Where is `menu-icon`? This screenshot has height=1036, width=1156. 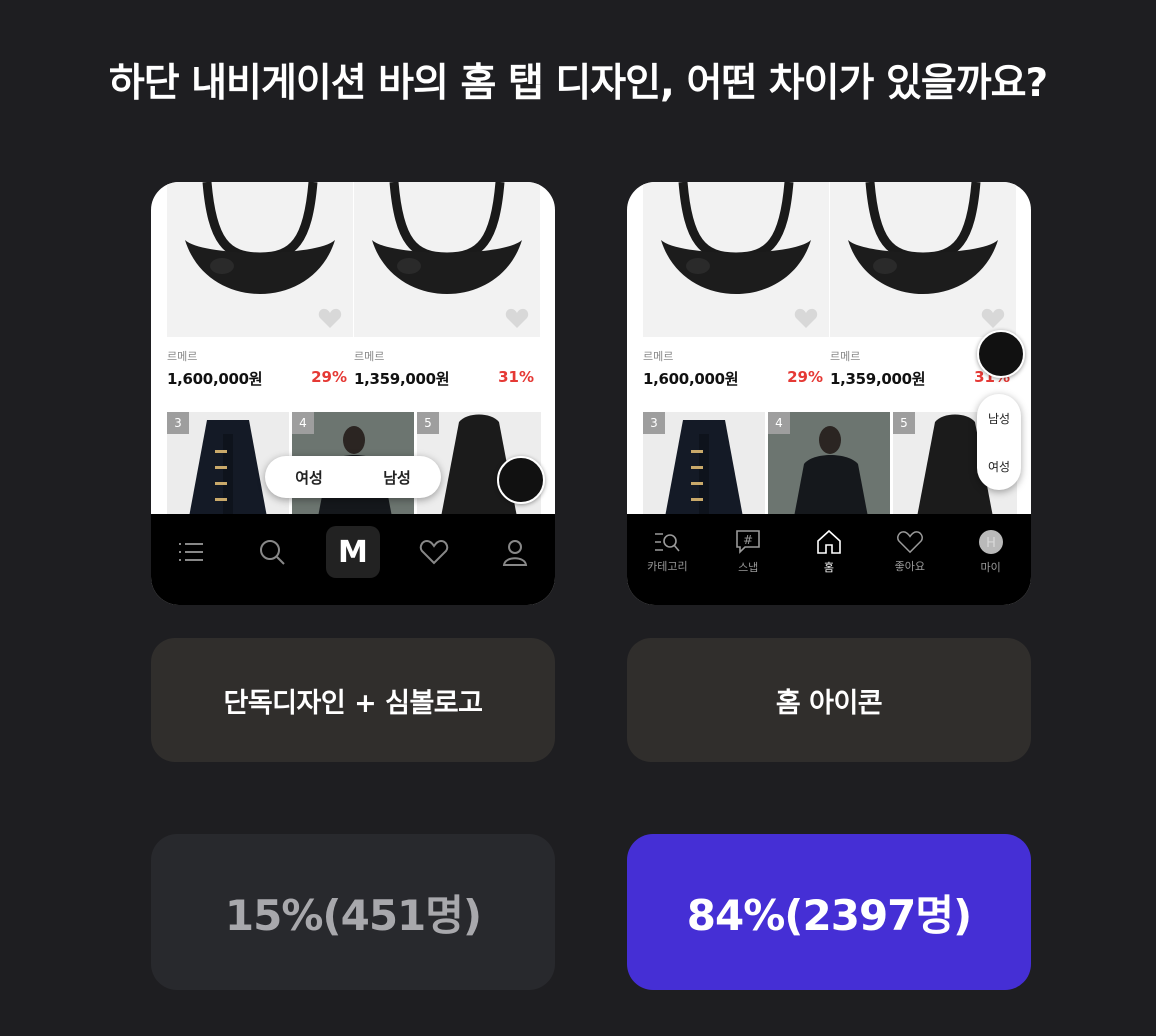
menu-icon is located at coordinates (191, 552).